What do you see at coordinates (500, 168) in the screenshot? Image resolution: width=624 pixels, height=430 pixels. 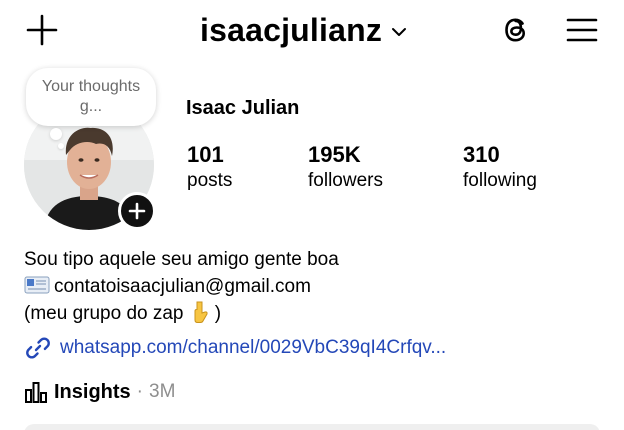 I see `following-stat: 310 following` at bounding box center [500, 168].